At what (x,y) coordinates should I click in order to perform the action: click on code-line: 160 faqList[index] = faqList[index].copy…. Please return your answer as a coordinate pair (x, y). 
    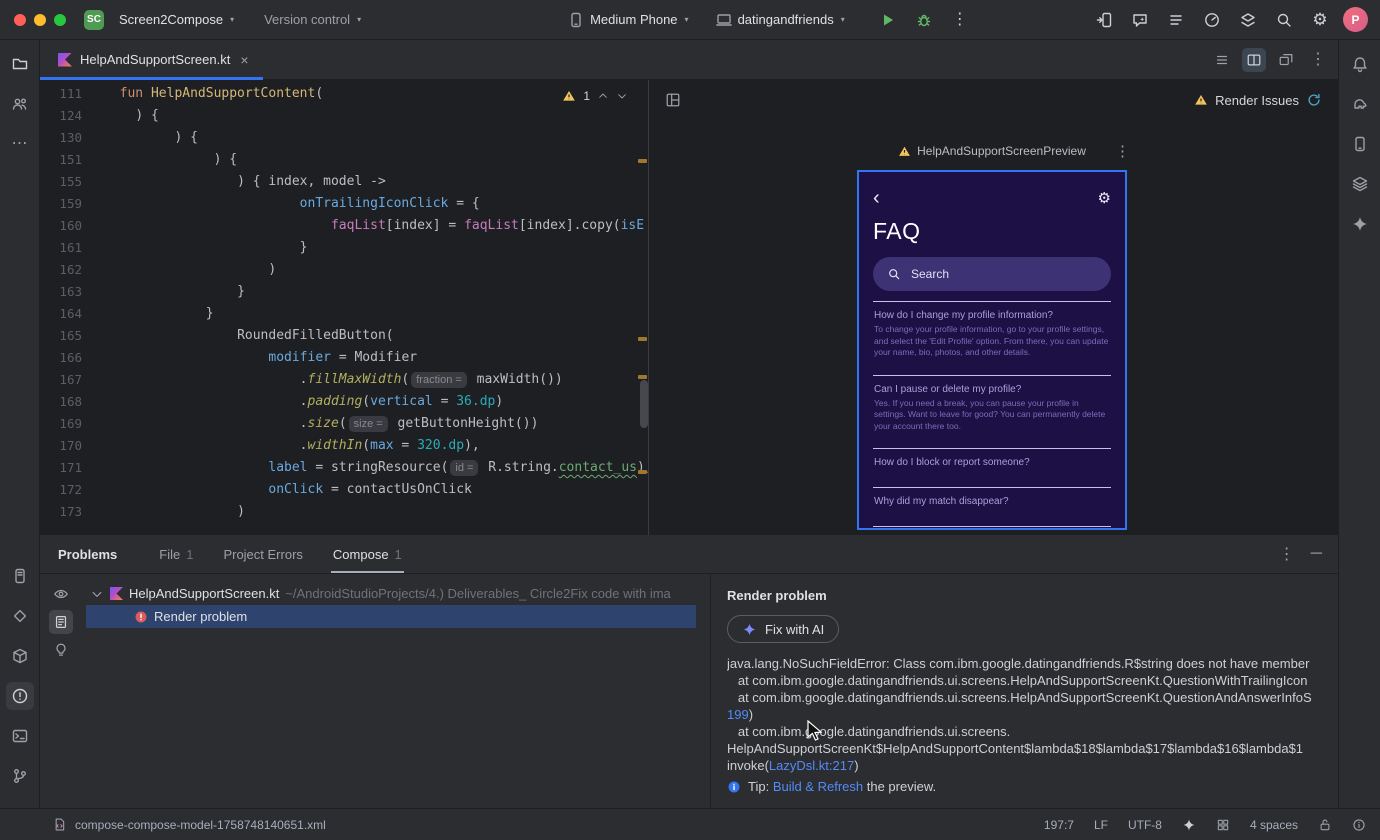
    Looking at the image, I should click on (344, 226).